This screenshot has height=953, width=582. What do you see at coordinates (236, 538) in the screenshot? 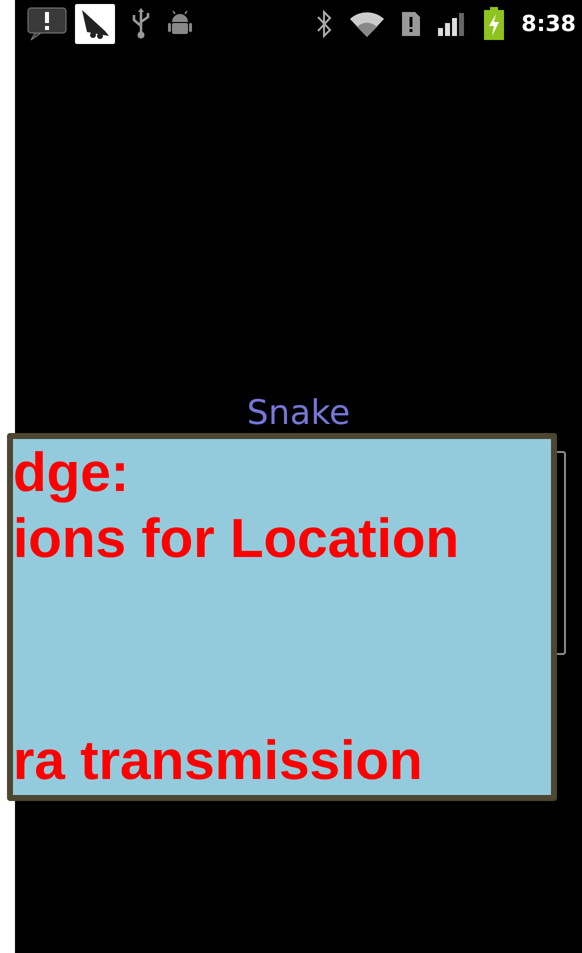
I see `overlay-text-line: ions for Location` at bounding box center [236, 538].